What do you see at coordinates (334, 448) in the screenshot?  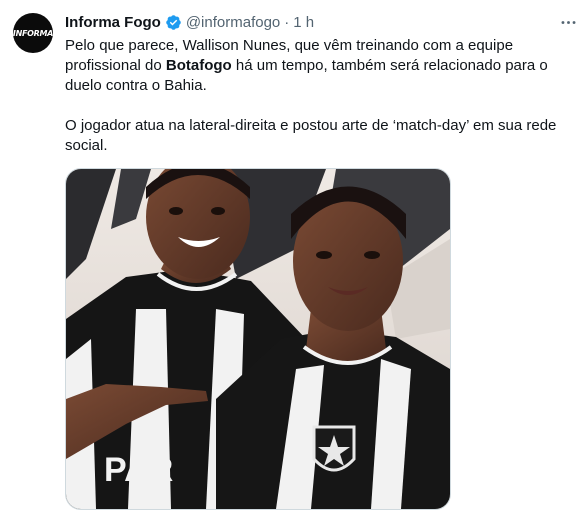 I see `club-crest-icon` at bounding box center [334, 448].